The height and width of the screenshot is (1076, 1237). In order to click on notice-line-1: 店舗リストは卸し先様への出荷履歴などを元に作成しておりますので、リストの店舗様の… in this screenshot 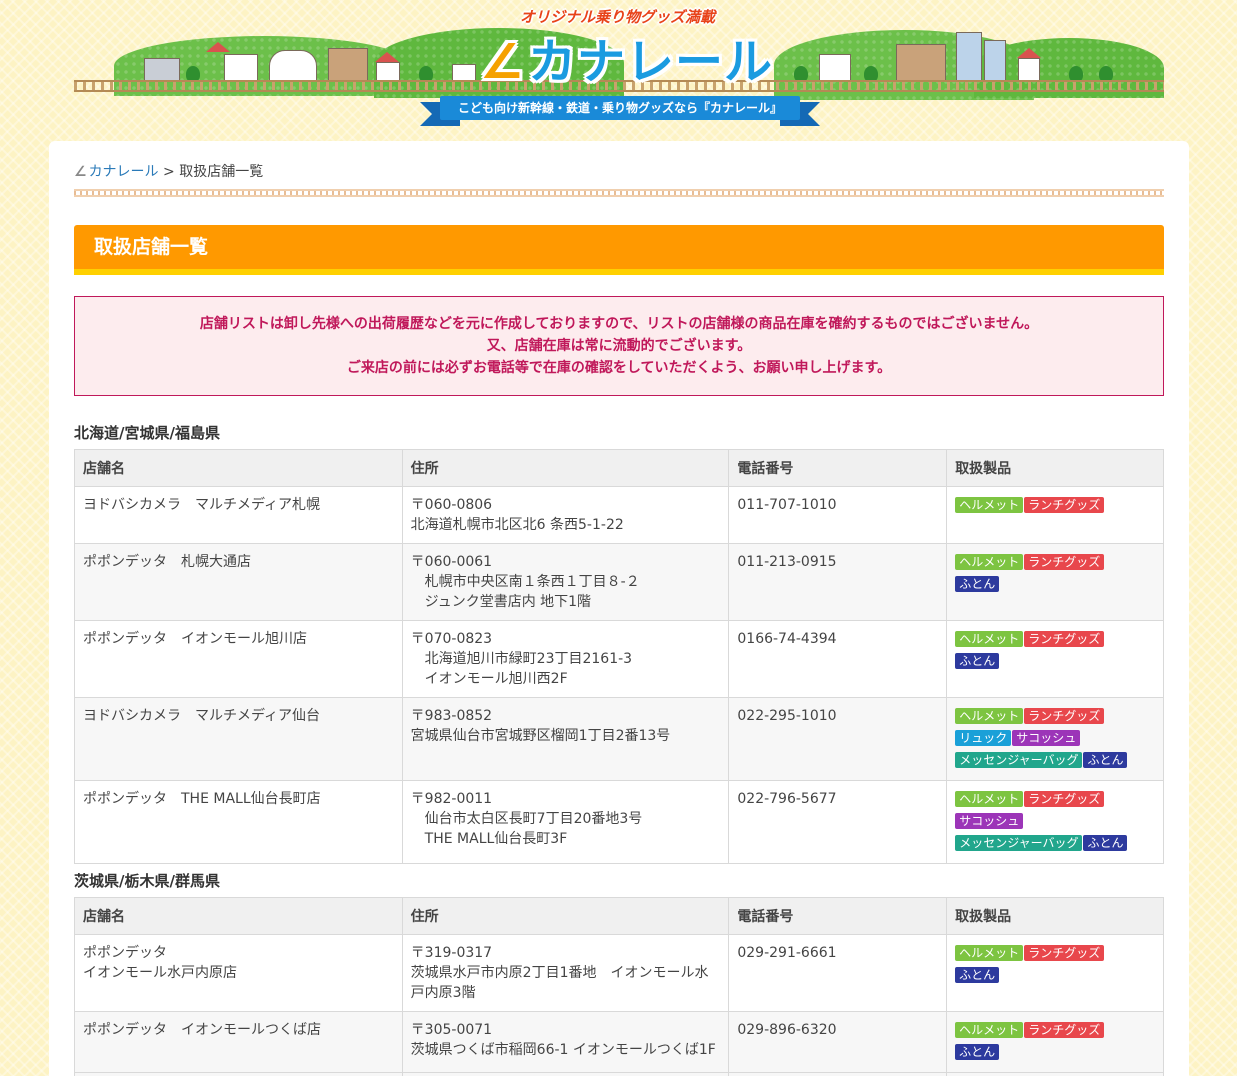, I will do `click(619, 324)`.